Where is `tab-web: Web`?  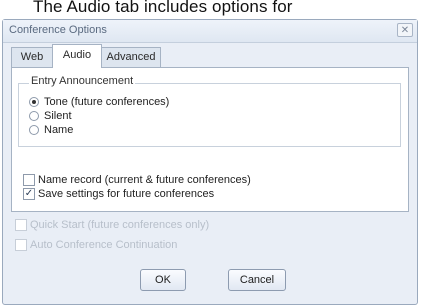 tab-web: Web is located at coordinates (32, 57).